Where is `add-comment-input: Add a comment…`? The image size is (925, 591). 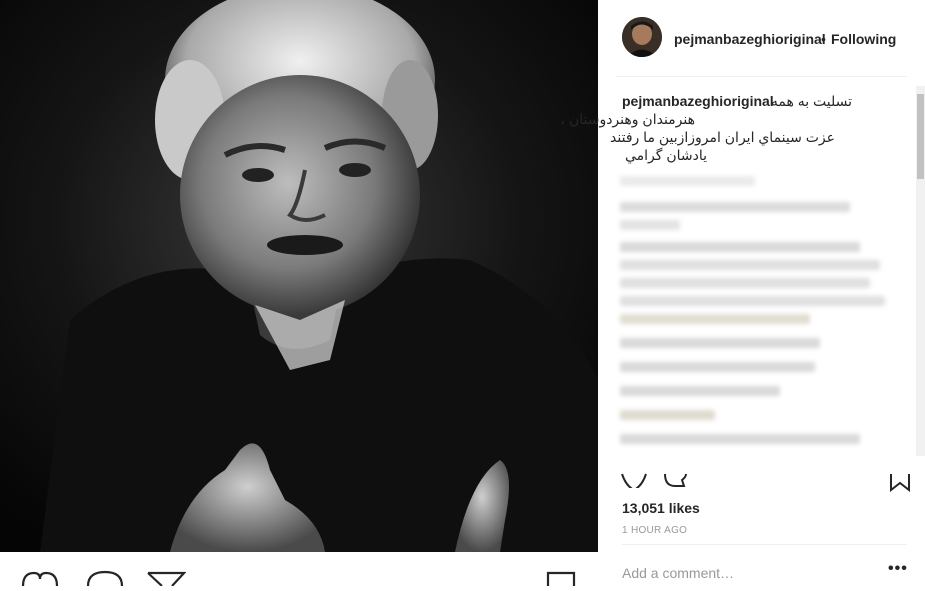
add-comment-input: Add a comment… is located at coordinates (678, 573).